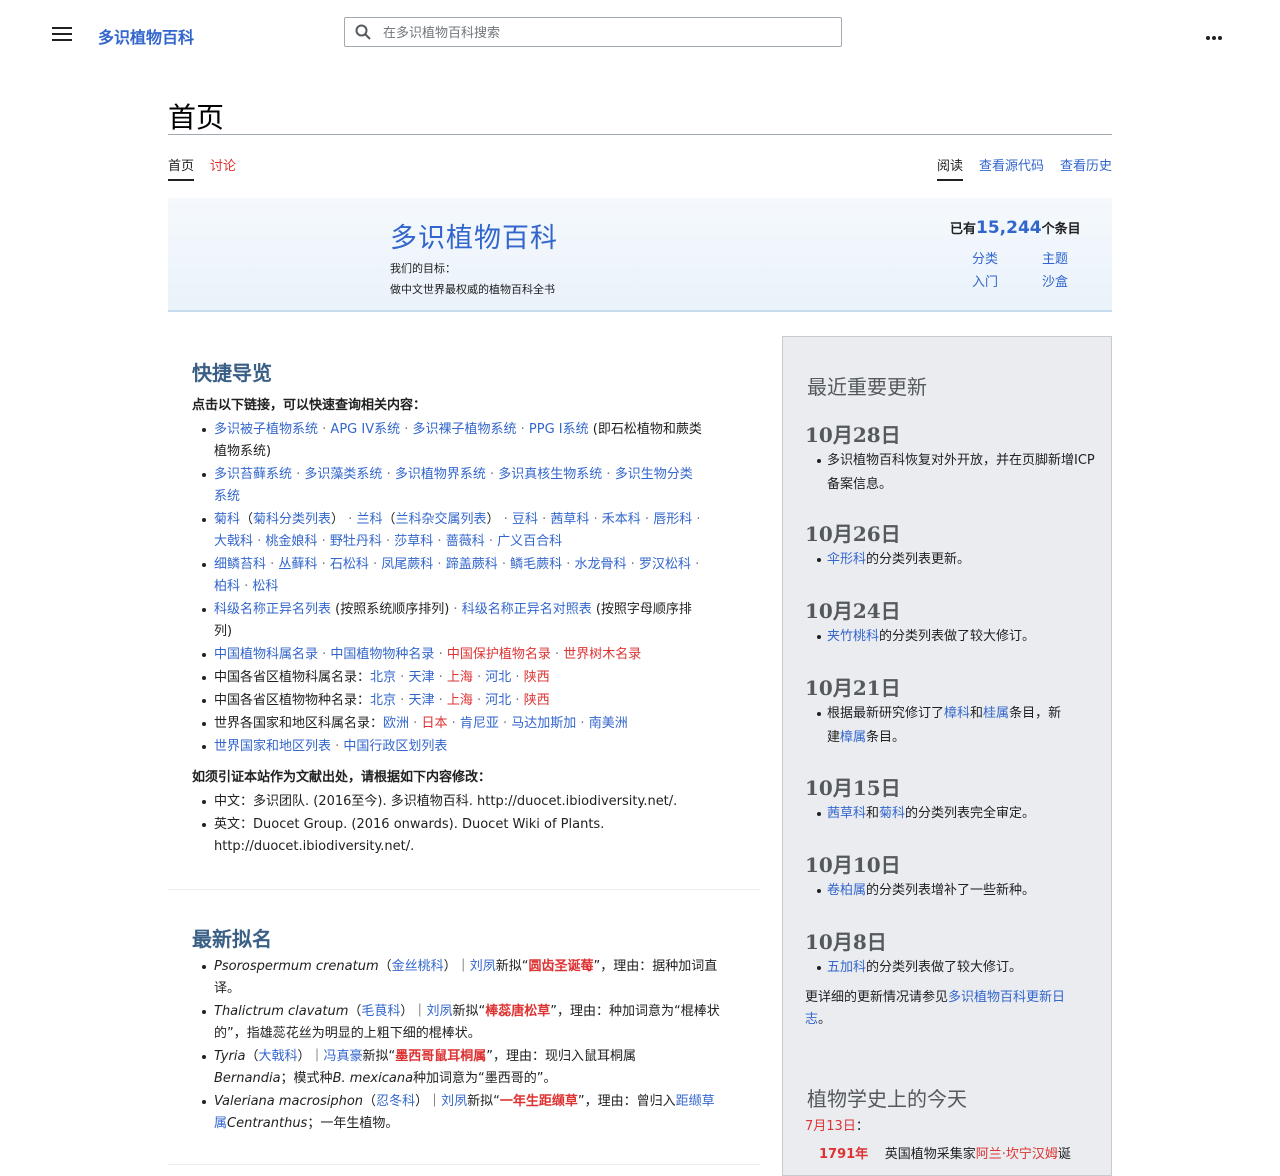 This screenshot has width=1280, height=1176. What do you see at coordinates (396, 723) in the screenshot?
I see `nav-link: 欧洲` at bounding box center [396, 723].